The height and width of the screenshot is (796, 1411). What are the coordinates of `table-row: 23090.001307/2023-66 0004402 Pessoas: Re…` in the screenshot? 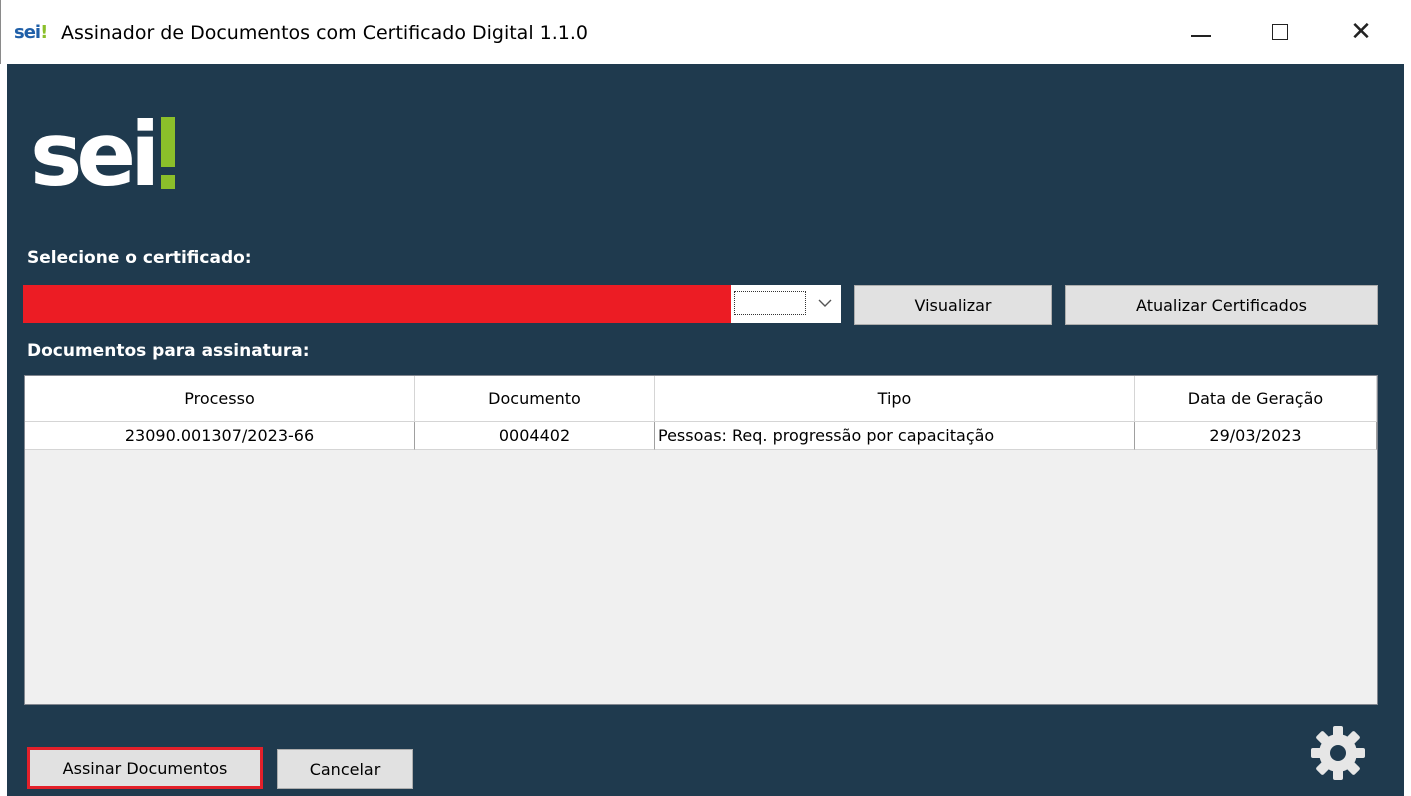 It's located at (701, 436).